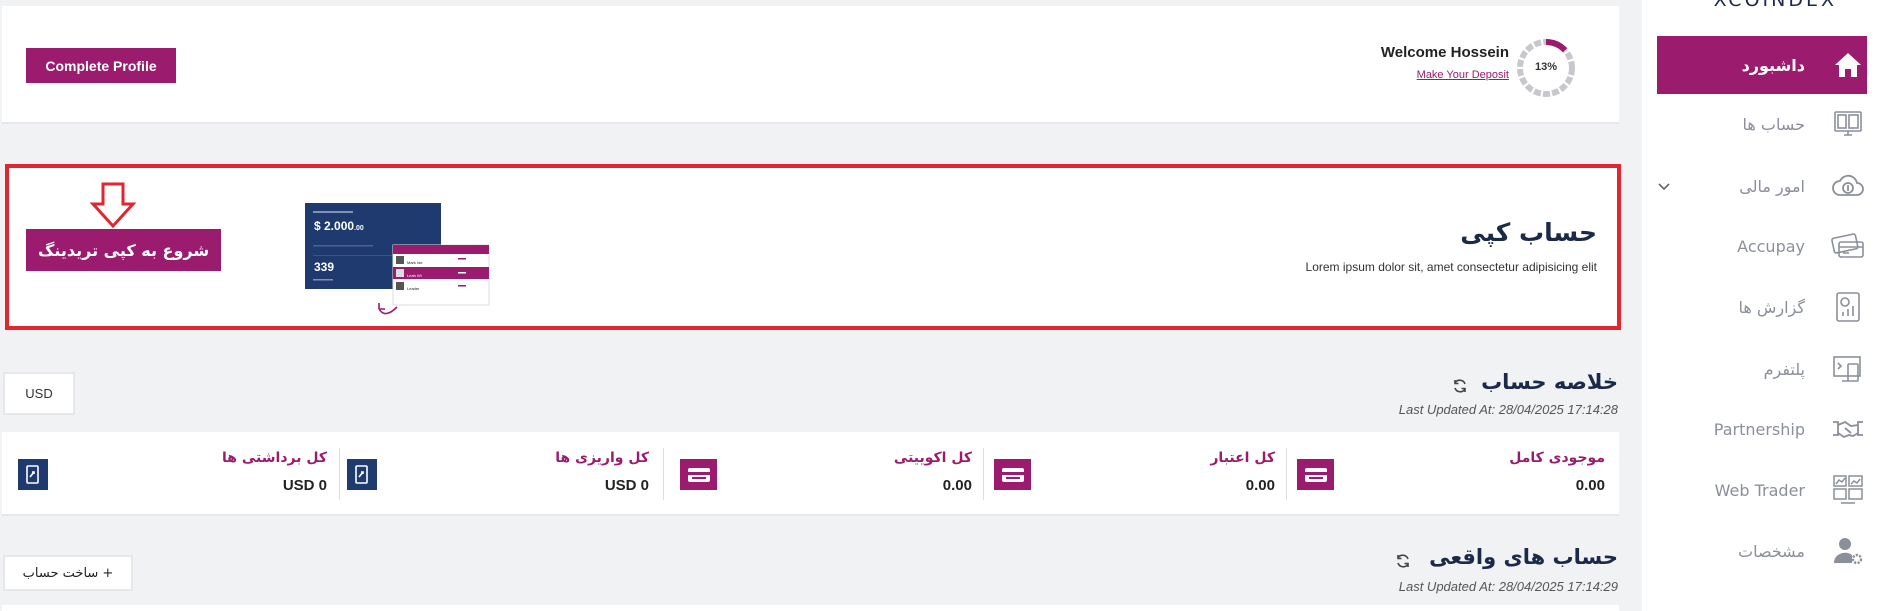 The height and width of the screenshot is (611, 1877). I want to click on home-icon, so click(1848, 65).